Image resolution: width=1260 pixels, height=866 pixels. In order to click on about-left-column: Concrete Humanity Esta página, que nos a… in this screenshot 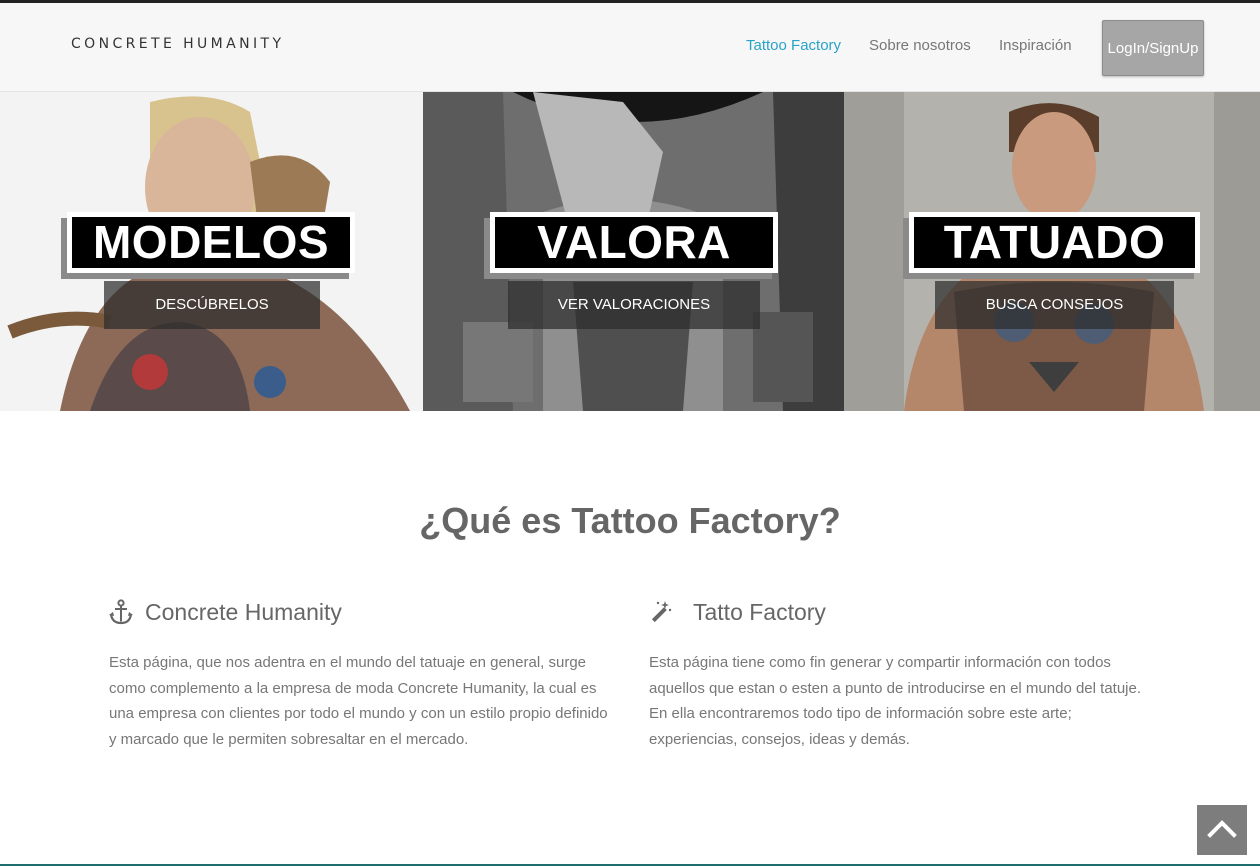, I will do `click(364, 674)`.